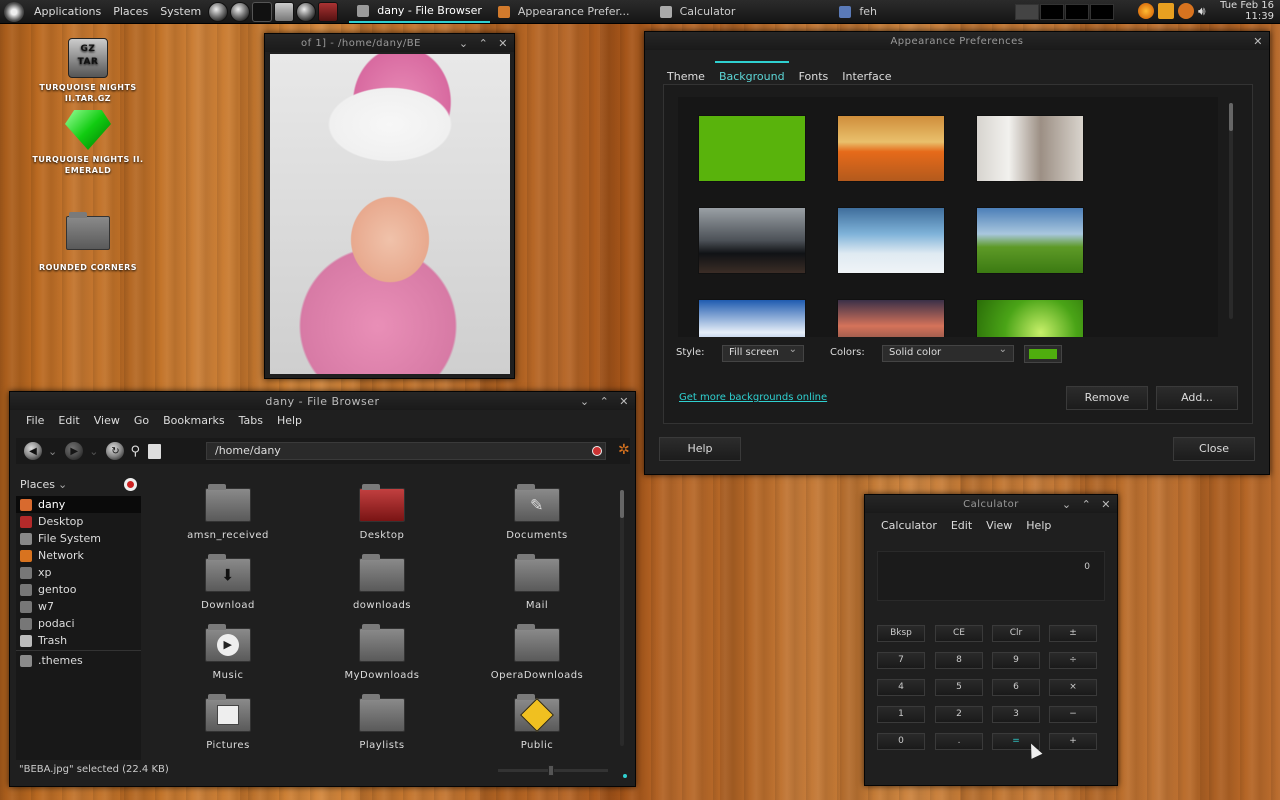 The width and height of the screenshot is (1280, 800). I want to click on forward-icon: ▶, so click(74, 451).